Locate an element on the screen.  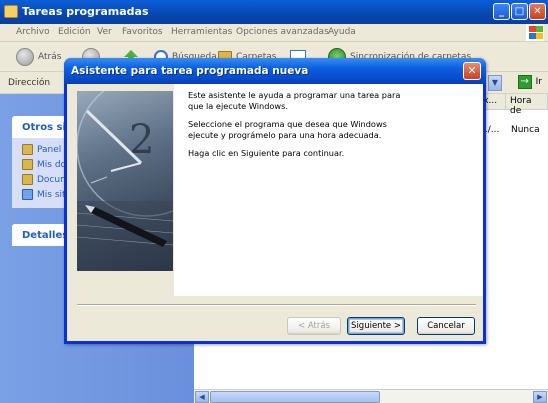
wizard-close-button: ✕ is located at coordinates (472, 71).